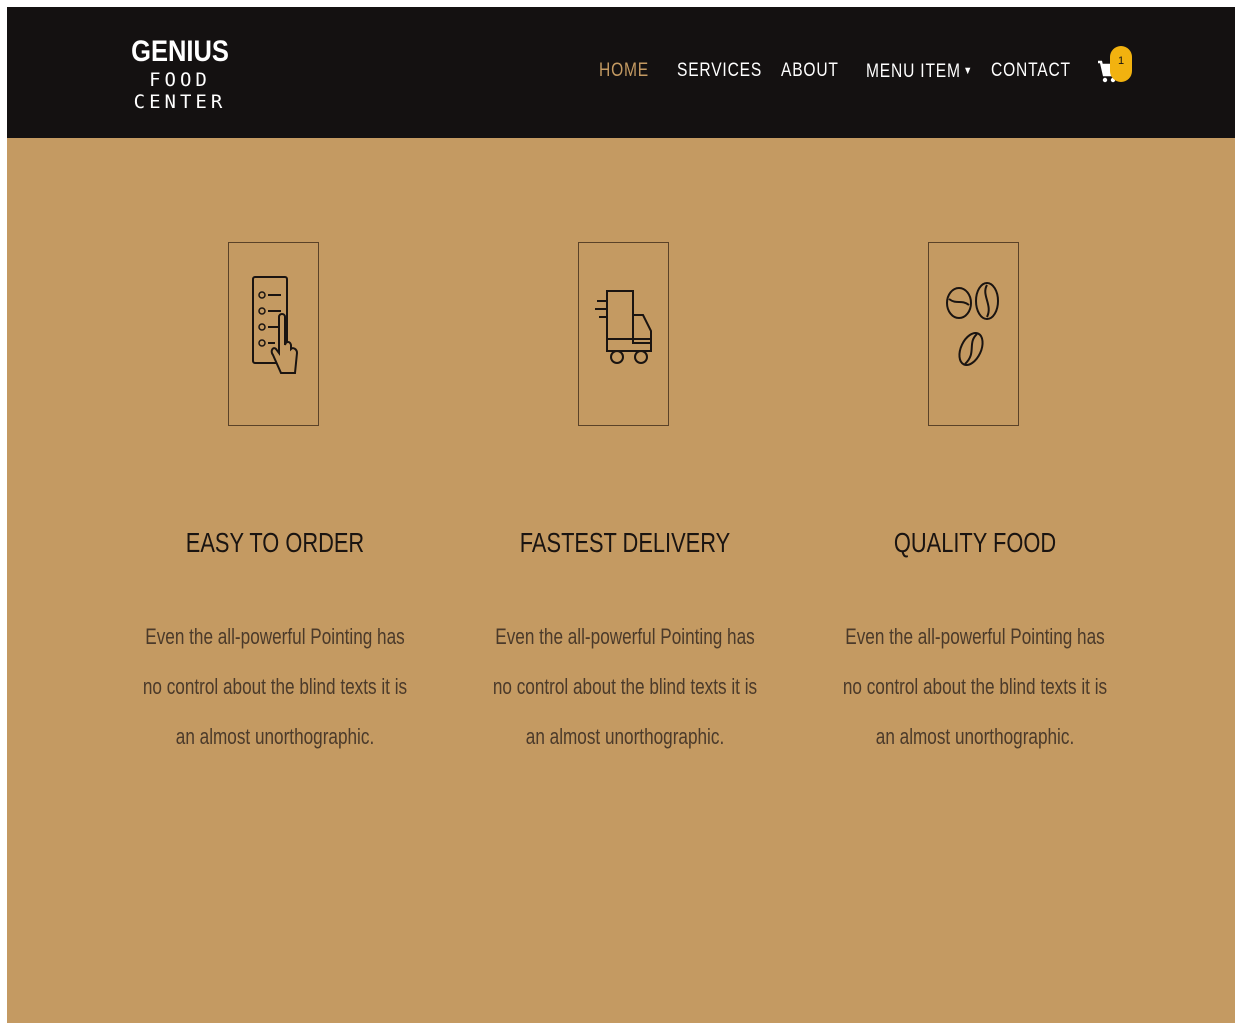 The width and height of the screenshot is (1235, 1026). Describe the element at coordinates (275, 542) in the screenshot. I see `feature-title: EASY TO ORDER` at that location.